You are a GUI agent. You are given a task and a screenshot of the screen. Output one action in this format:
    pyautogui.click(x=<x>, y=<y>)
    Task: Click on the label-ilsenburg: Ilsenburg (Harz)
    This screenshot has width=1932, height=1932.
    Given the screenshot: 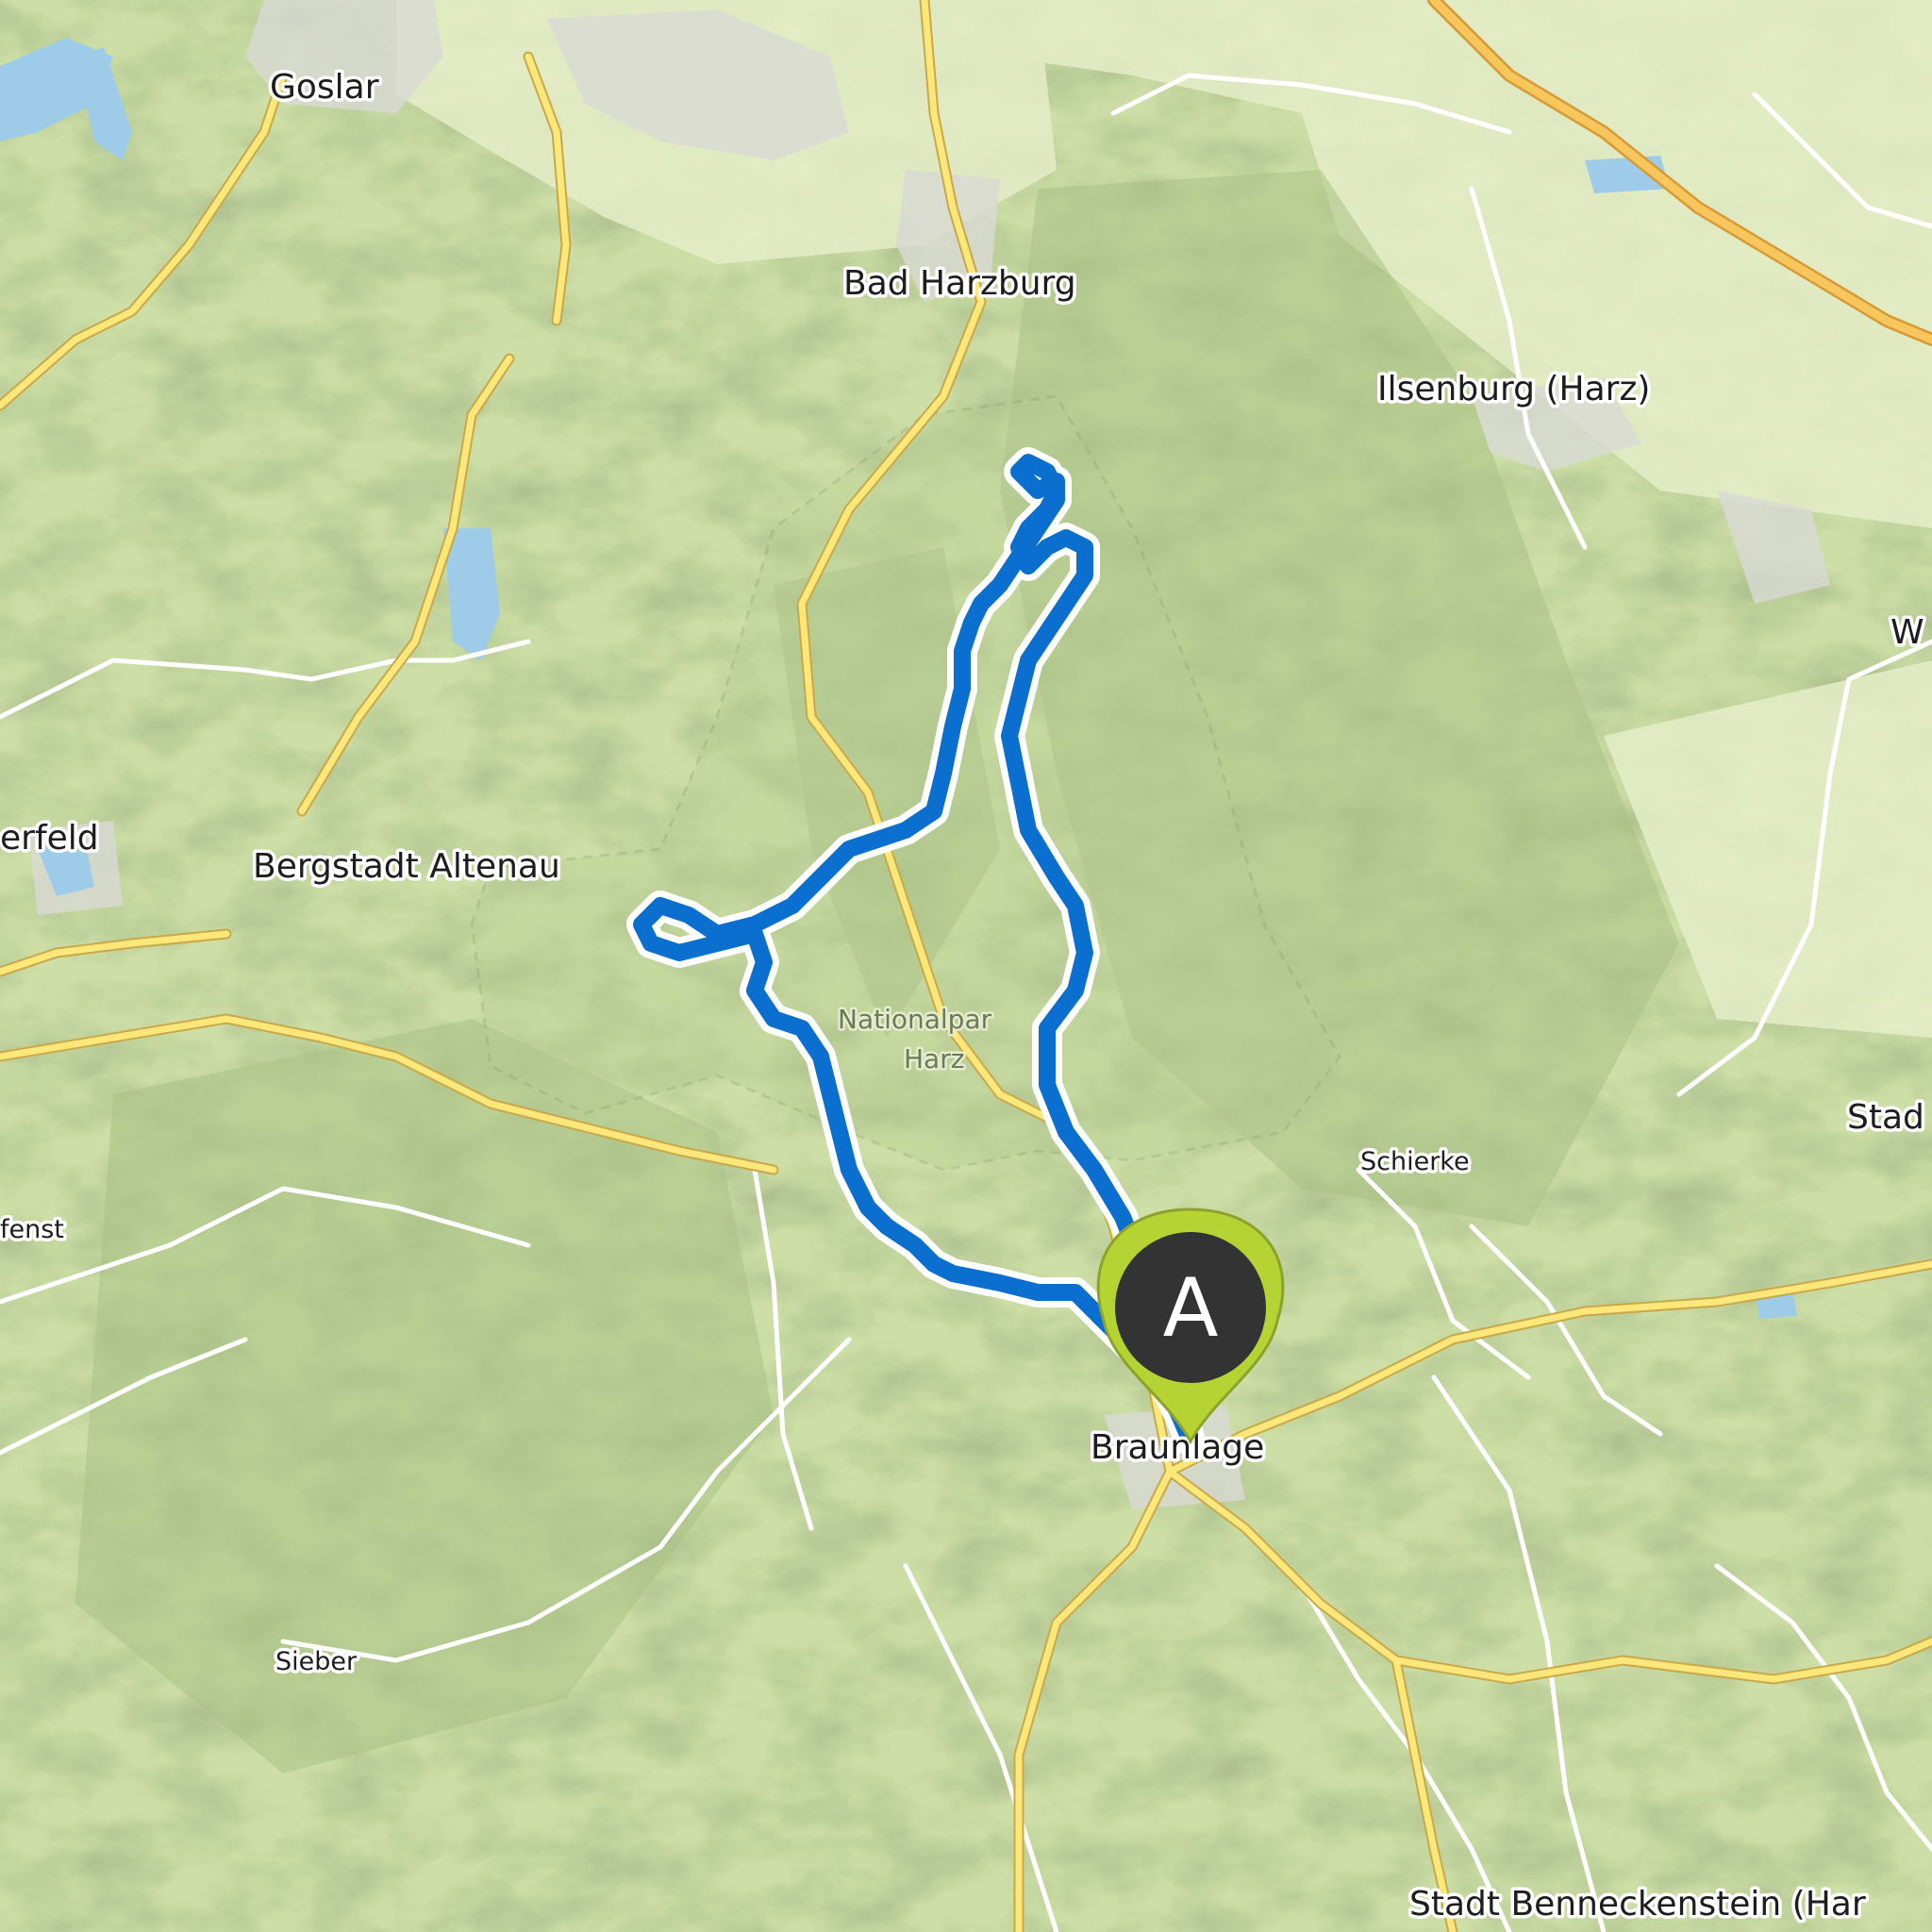 What is the action you would take?
    pyautogui.click(x=1513, y=389)
    